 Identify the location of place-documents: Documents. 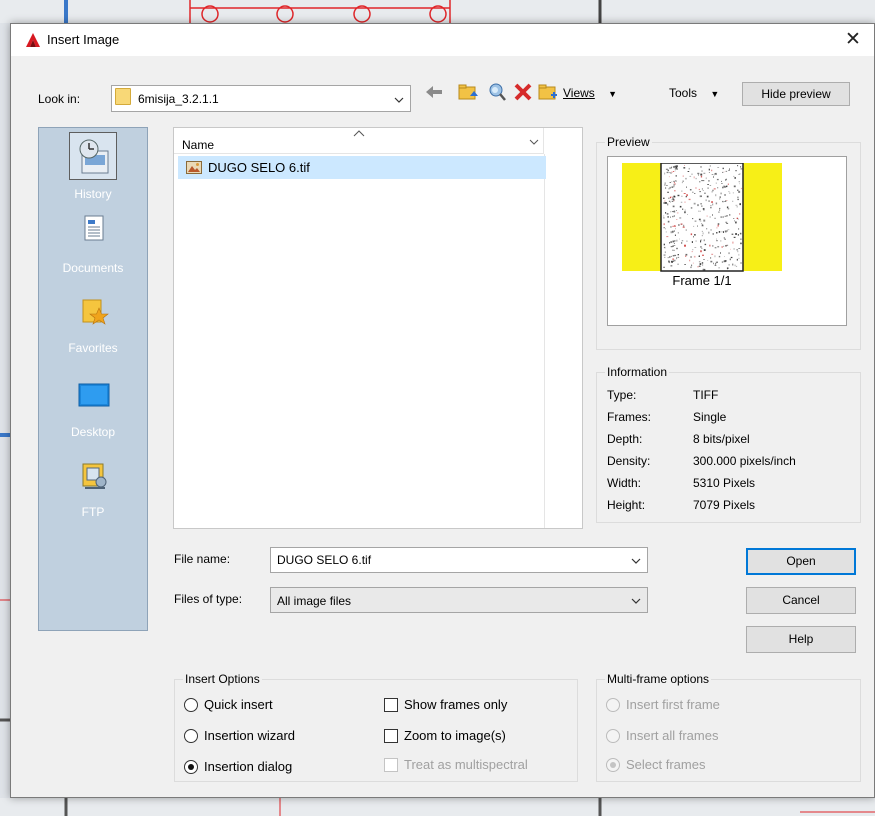
(93, 244).